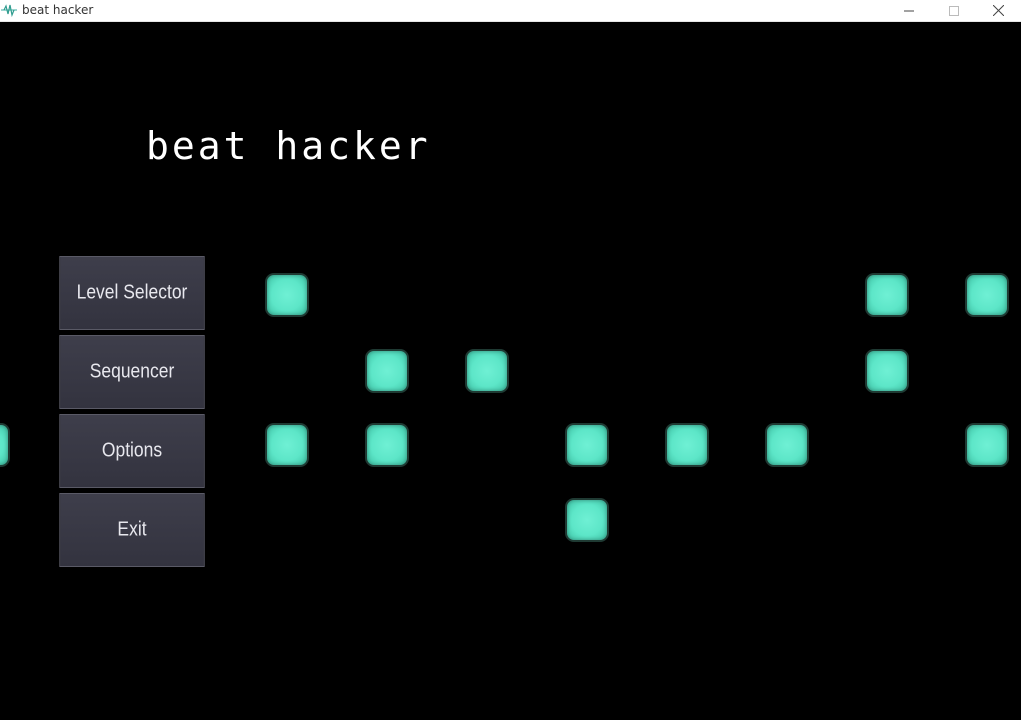 This screenshot has height=720, width=1021. What do you see at coordinates (58, 10) in the screenshot?
I see `window-title: beat hacker` at bounding box center [58, 10].